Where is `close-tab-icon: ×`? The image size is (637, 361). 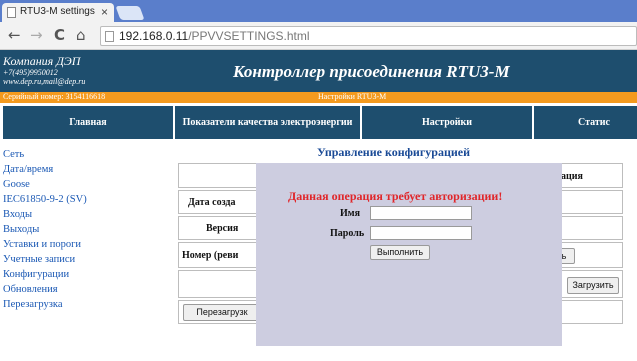 close-tab-icon: × is located at coordinates (104, 12).